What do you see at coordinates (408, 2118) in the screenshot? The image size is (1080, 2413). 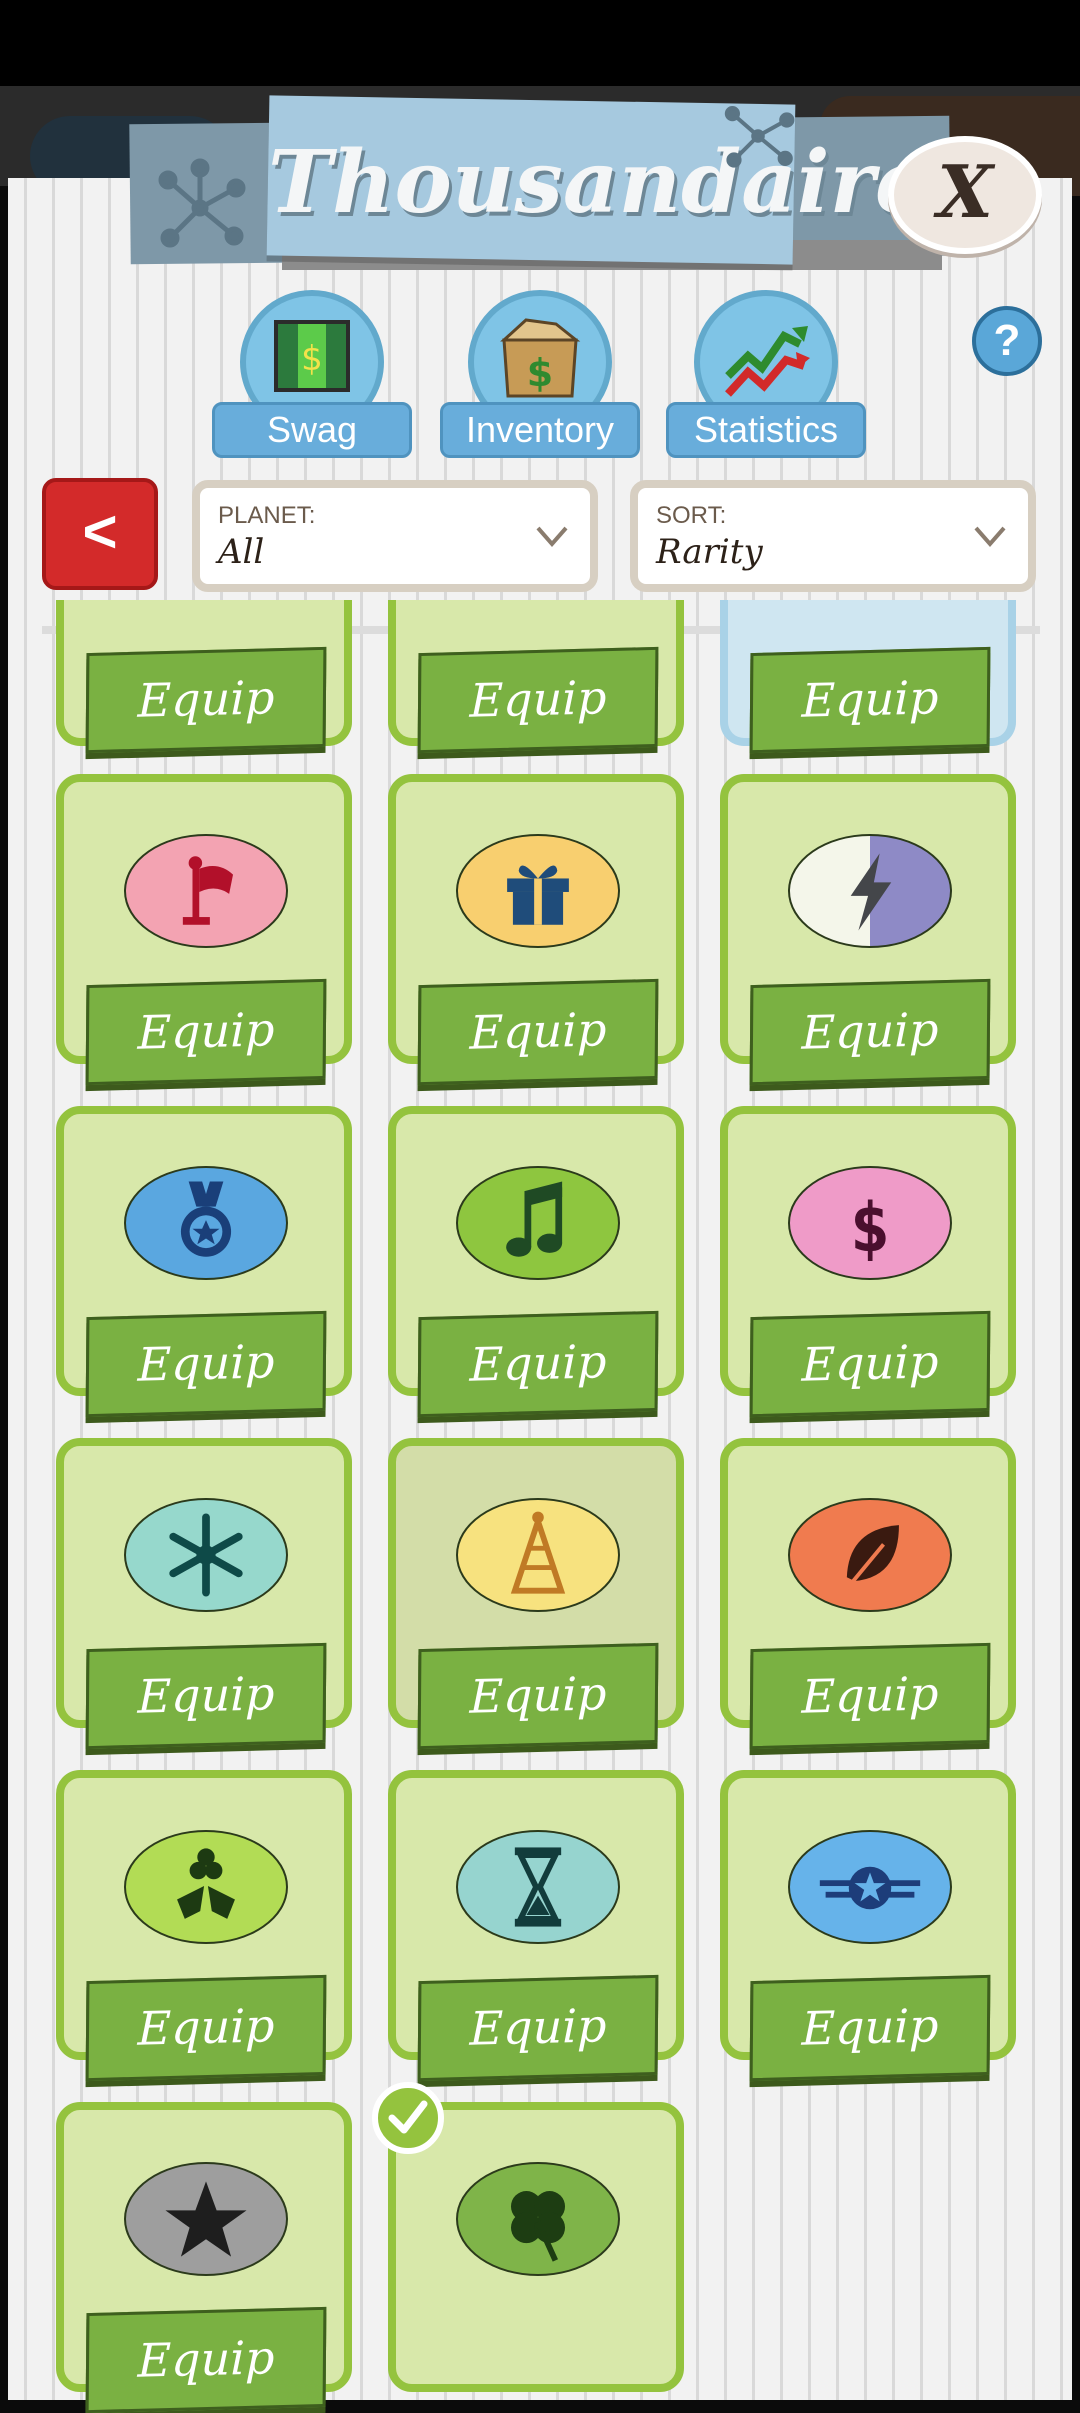 I see `equipped-check-icon` at bounding box center [408, 2118].